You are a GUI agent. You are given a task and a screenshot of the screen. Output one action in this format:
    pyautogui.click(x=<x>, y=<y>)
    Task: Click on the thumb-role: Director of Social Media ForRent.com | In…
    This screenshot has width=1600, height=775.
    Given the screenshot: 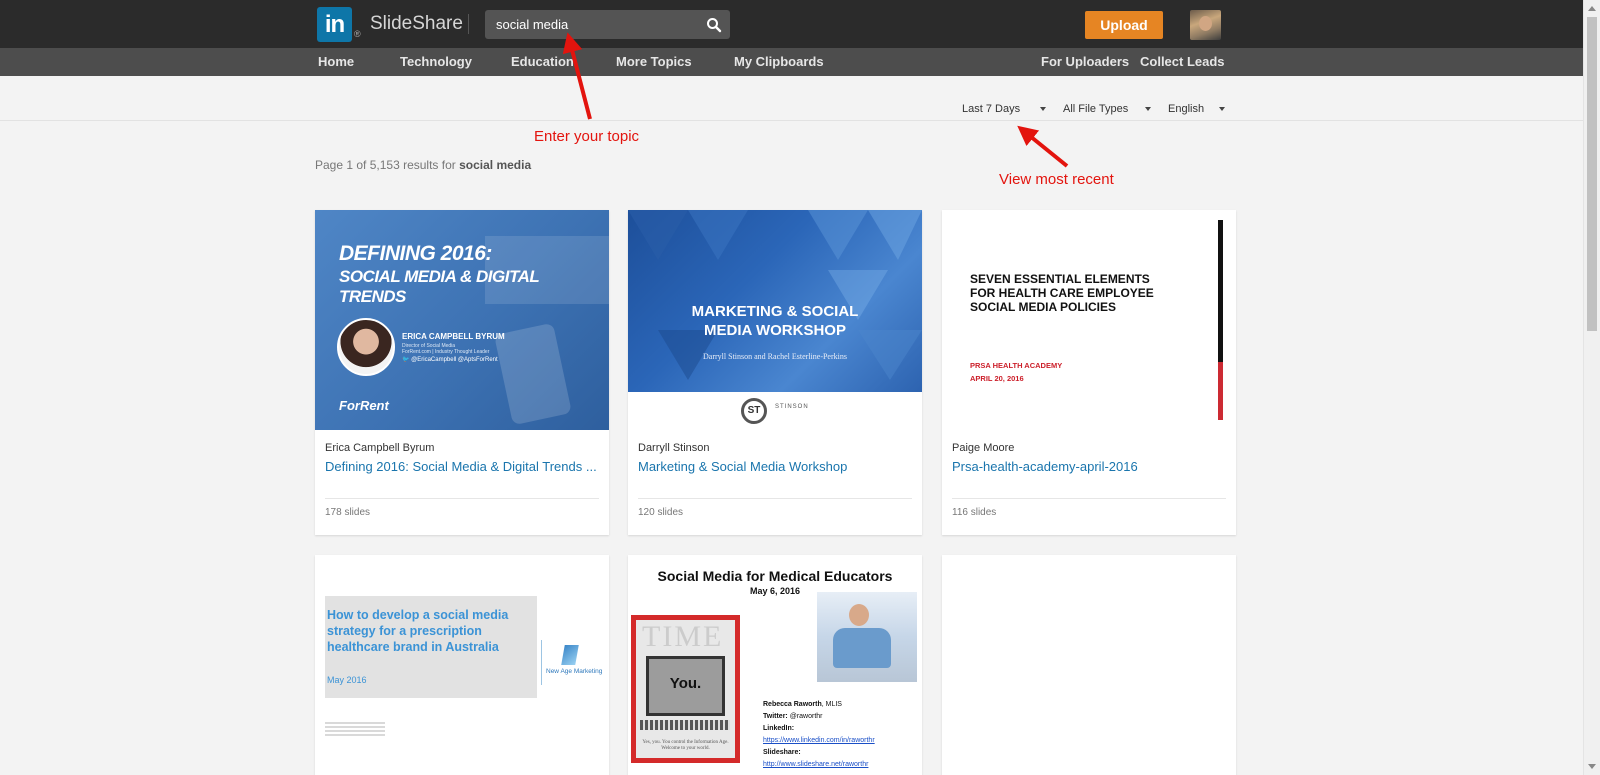 What is the action you would take?
    pyautogui.click(x=446, y=349)
    